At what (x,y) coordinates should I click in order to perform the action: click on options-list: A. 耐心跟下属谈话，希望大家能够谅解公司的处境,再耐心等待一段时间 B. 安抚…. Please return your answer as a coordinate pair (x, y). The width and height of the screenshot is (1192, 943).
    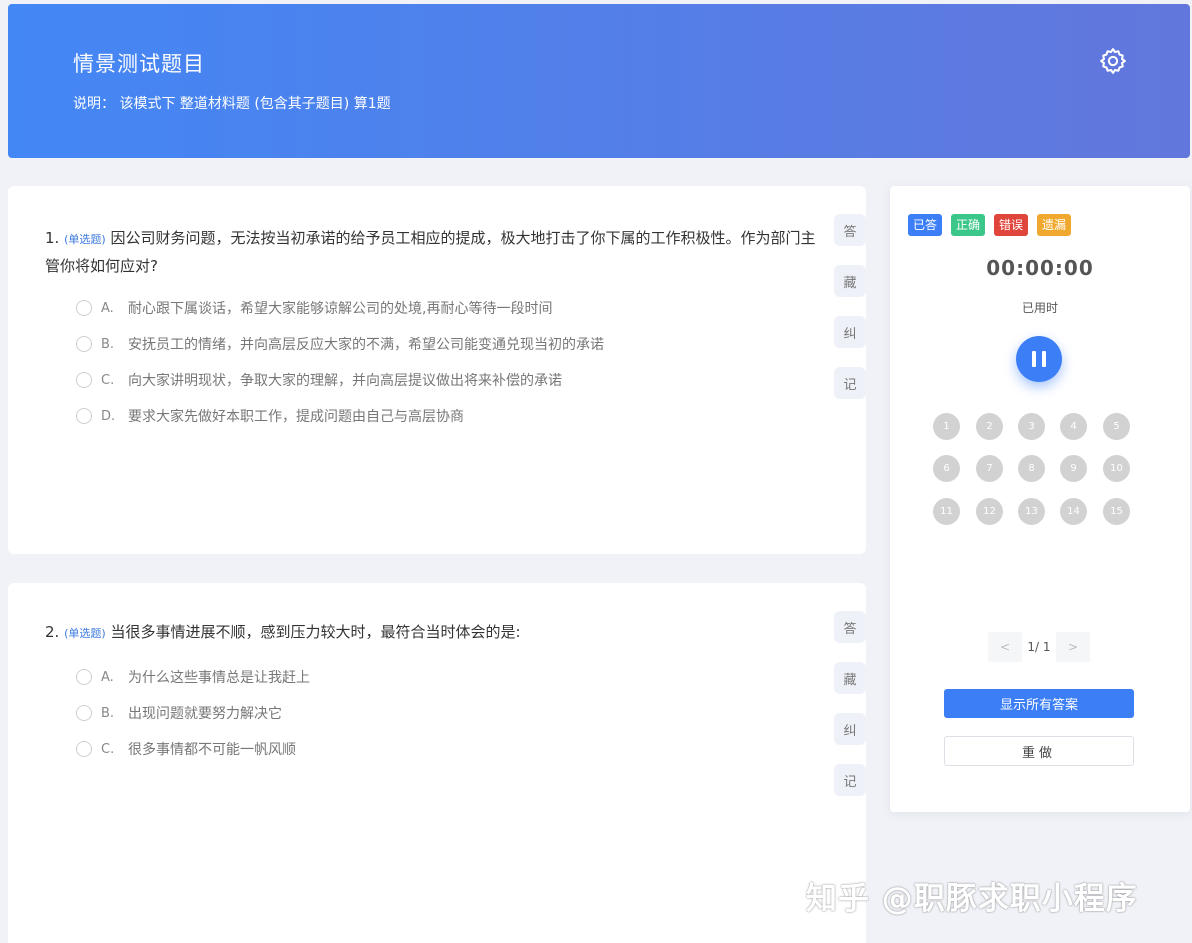
    Looking at the image, I should click on (340, 362).